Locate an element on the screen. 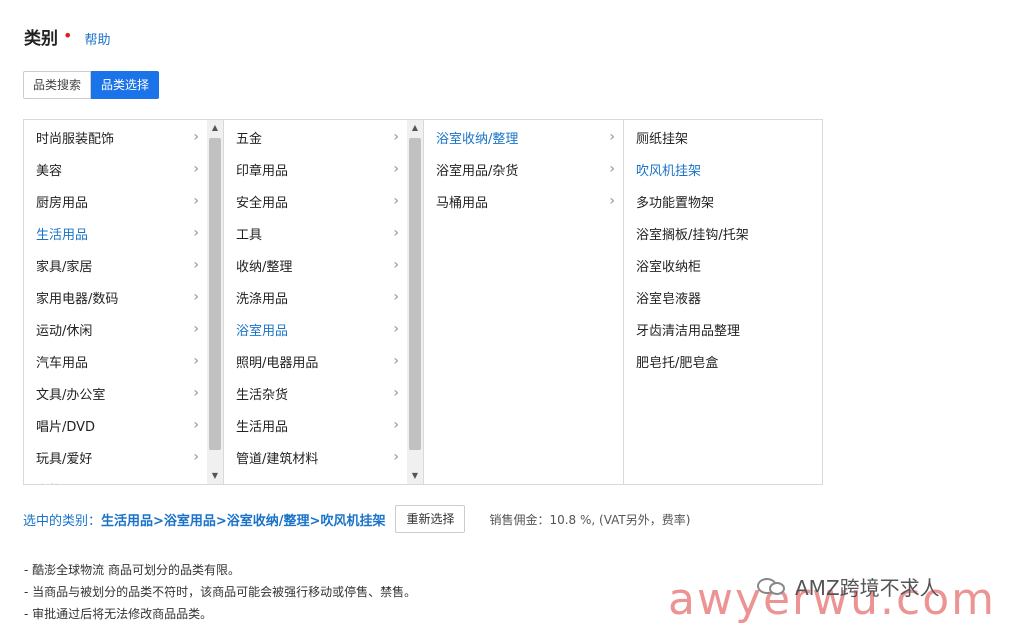  category-item: 吹风机挂架 is located at coordinates (723, 169).